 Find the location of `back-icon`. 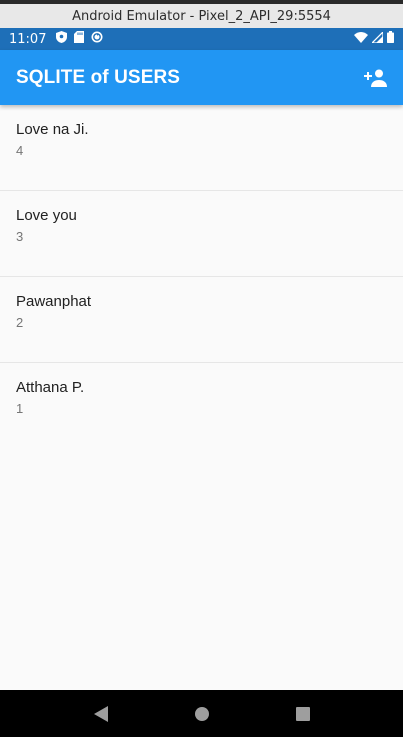

back-icon is located at coordinates (100, 713).